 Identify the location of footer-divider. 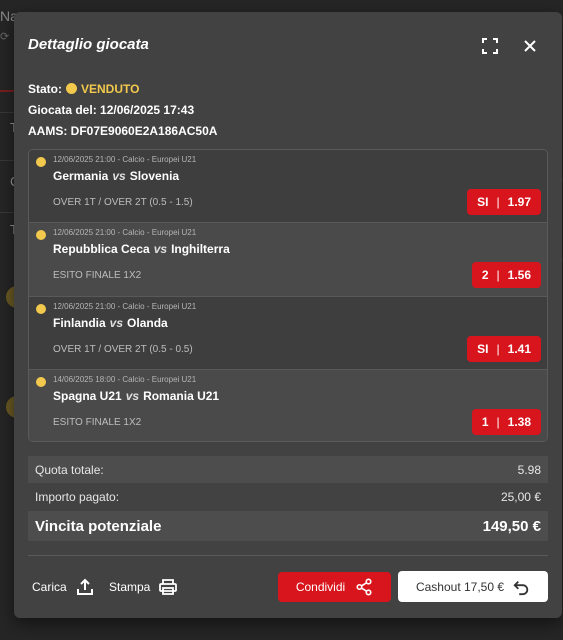
(288, 555).